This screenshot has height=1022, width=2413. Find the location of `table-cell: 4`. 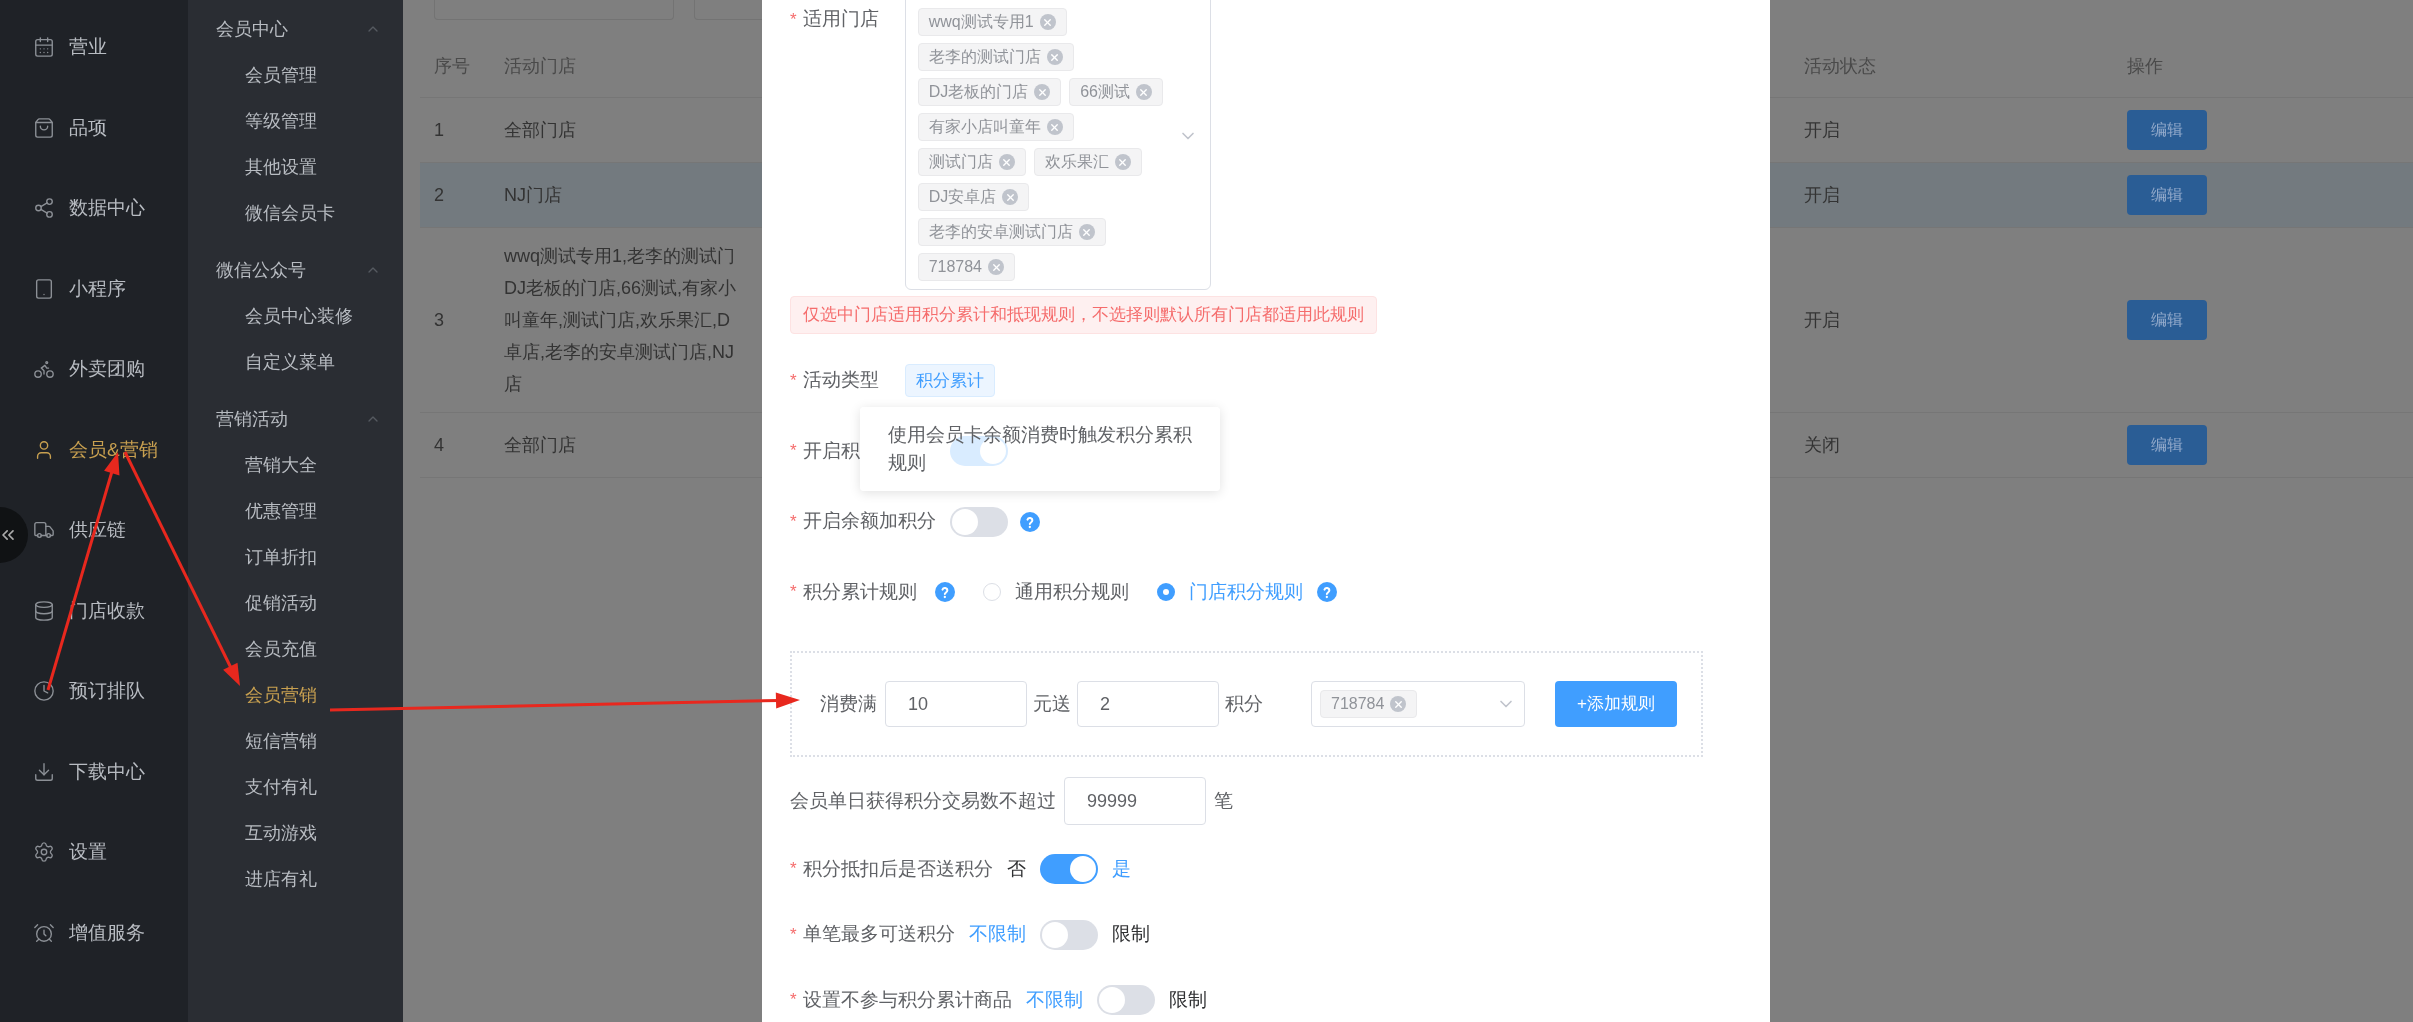

table-cell: 4 is located at coordinates (439, 444).